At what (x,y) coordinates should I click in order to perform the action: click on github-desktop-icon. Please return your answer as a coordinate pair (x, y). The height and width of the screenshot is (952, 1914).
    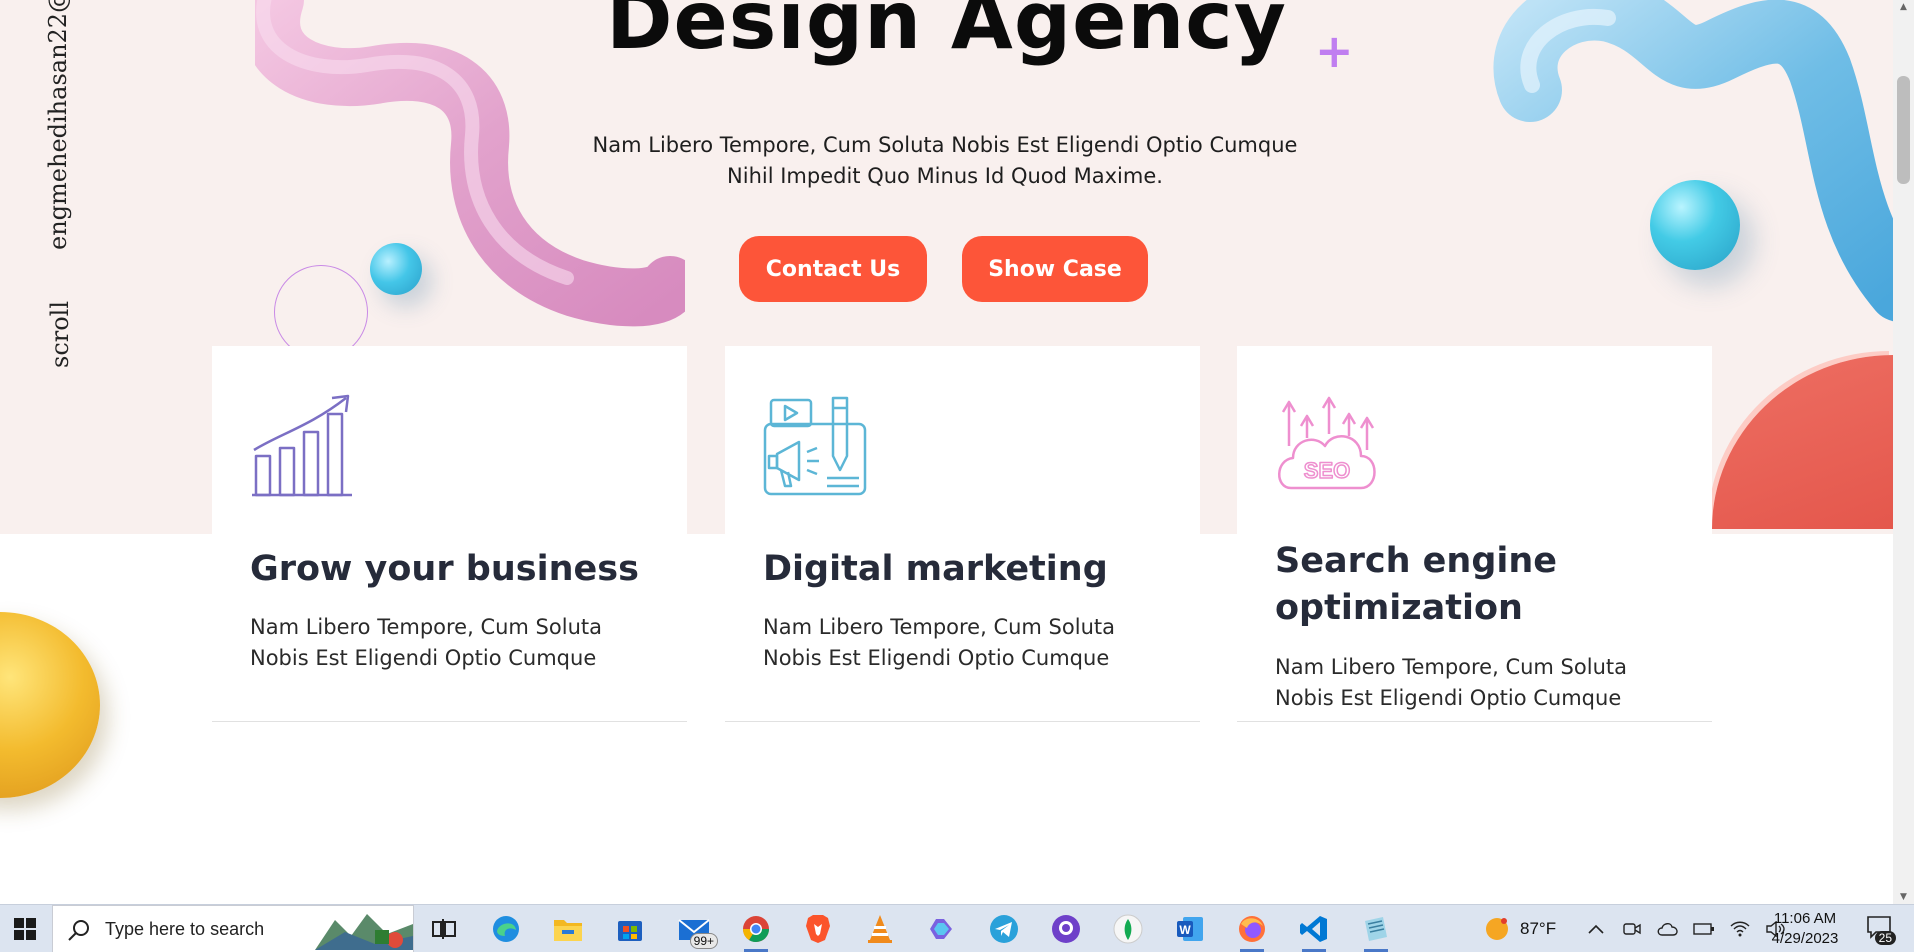
    Looking at the image, I should click on (1066, 929).